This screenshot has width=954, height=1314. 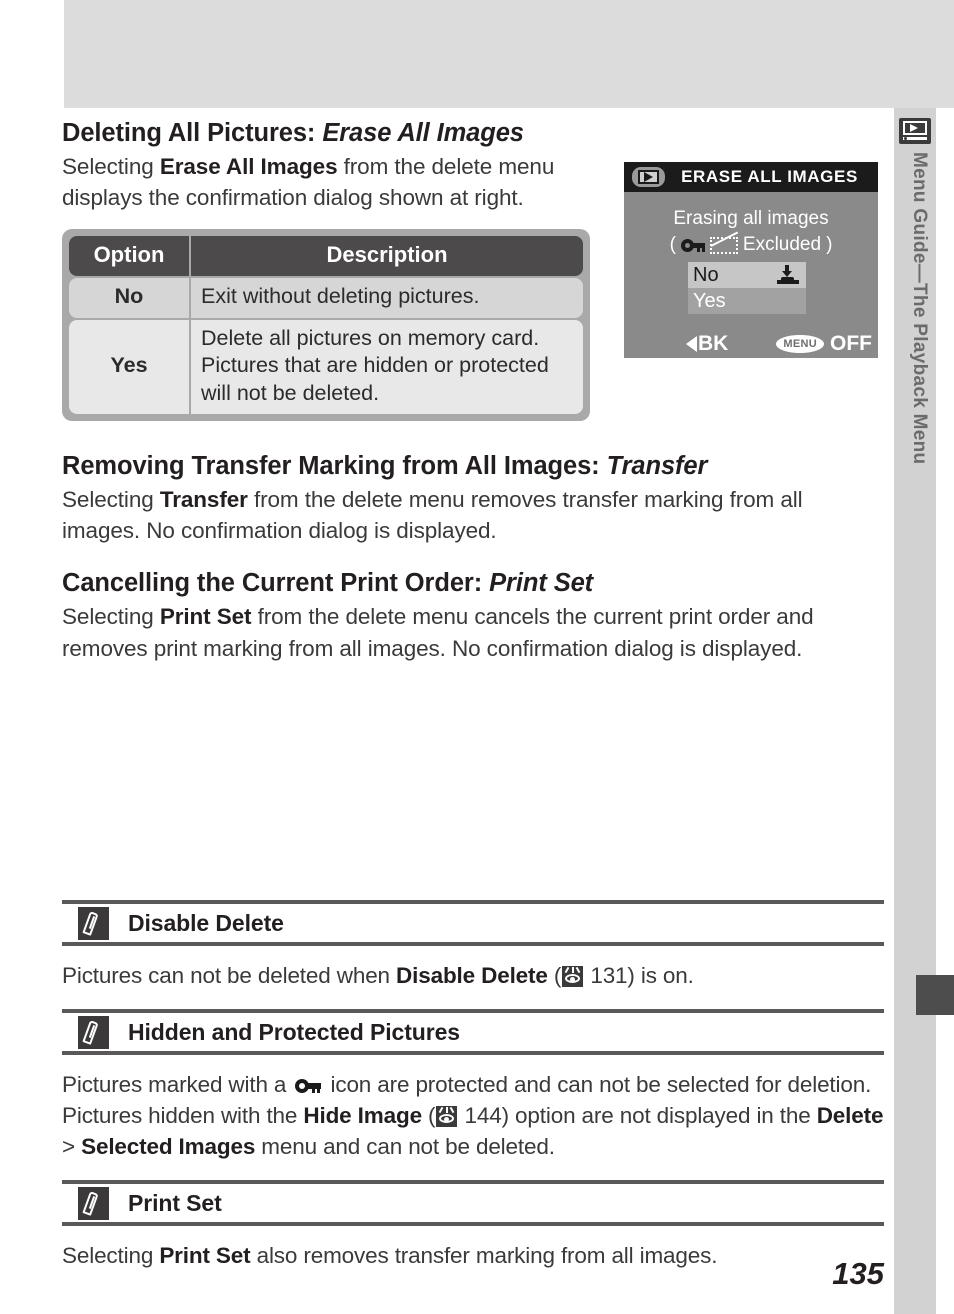 I want to click on heading-text: Cancelling the Current Print Order:, so click(x=276, y=583).